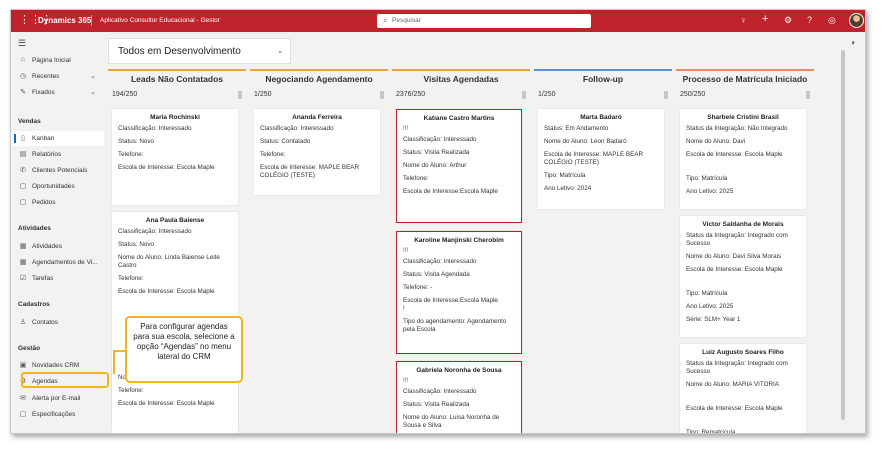  Describe the element at coordinates (65, 380) in the screenshot. I see `agendas-highlight` at that location.